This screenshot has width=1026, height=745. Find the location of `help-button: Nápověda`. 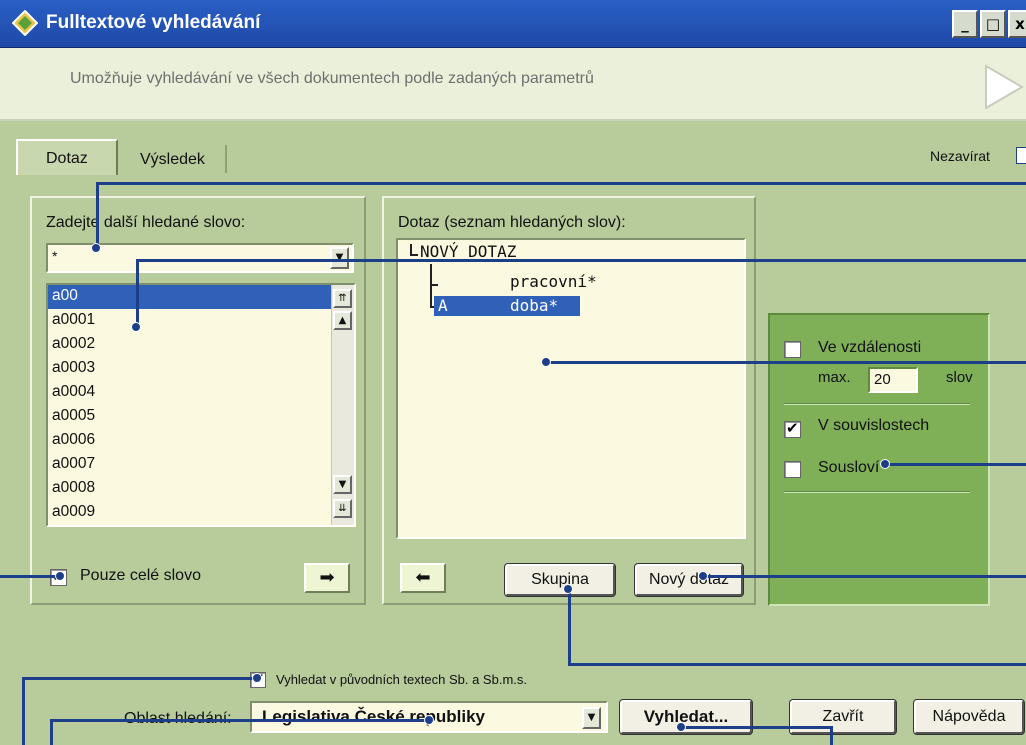

help-button: Nápověda is located at coordinates (969, 717).